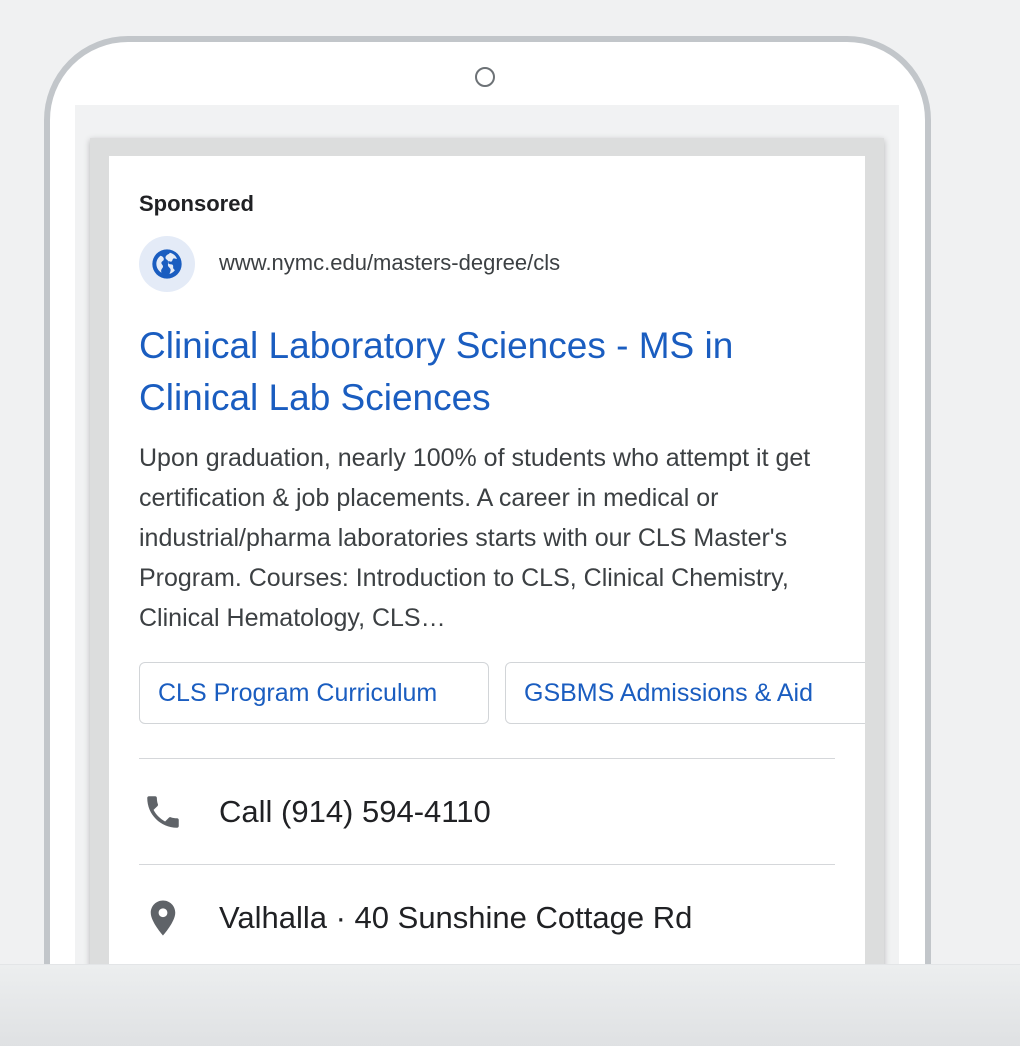  What do you see at coordinates (510, 1005) in the screenshot?
I see `bottom-bar` at bounding box center [510, 1005].